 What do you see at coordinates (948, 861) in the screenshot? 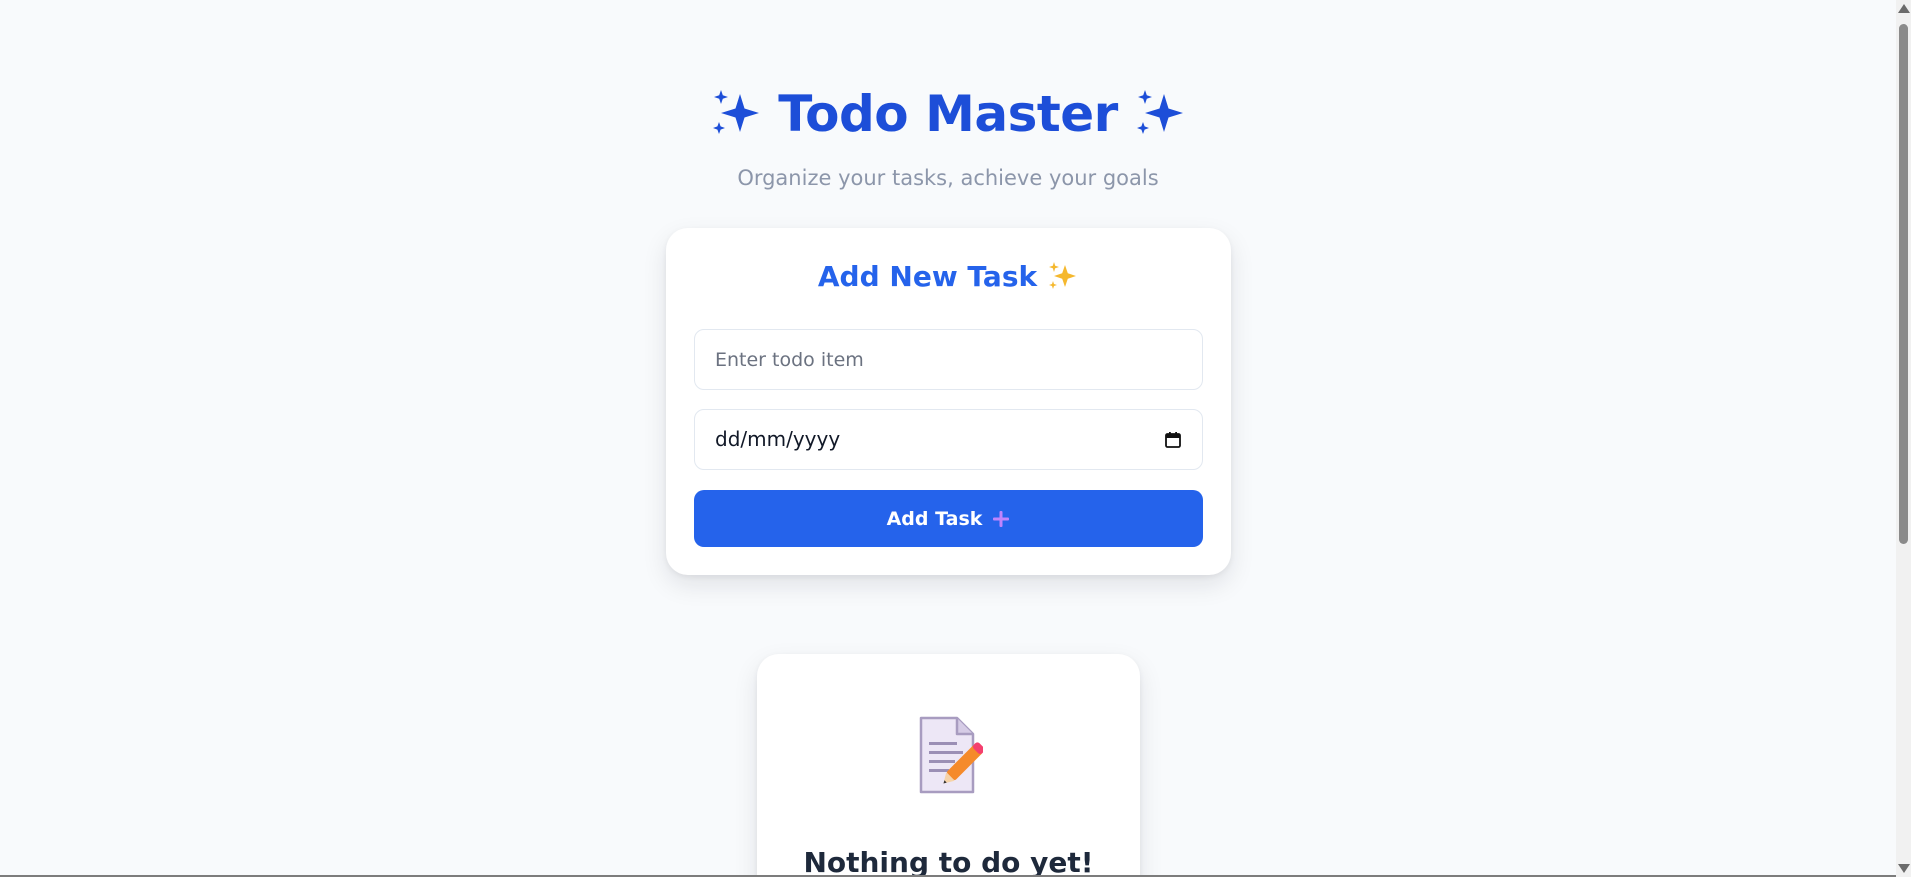
I see `empty-state-title: Nothing to do yet!` at bounding box center [948, 861].